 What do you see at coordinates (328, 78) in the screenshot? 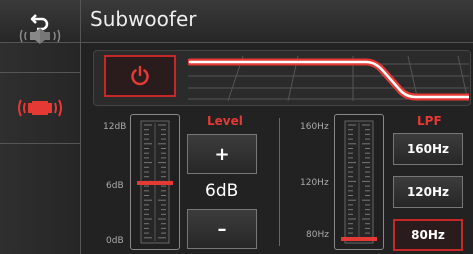
I see `filter-curve-graph` at bounding box center [328, 78].